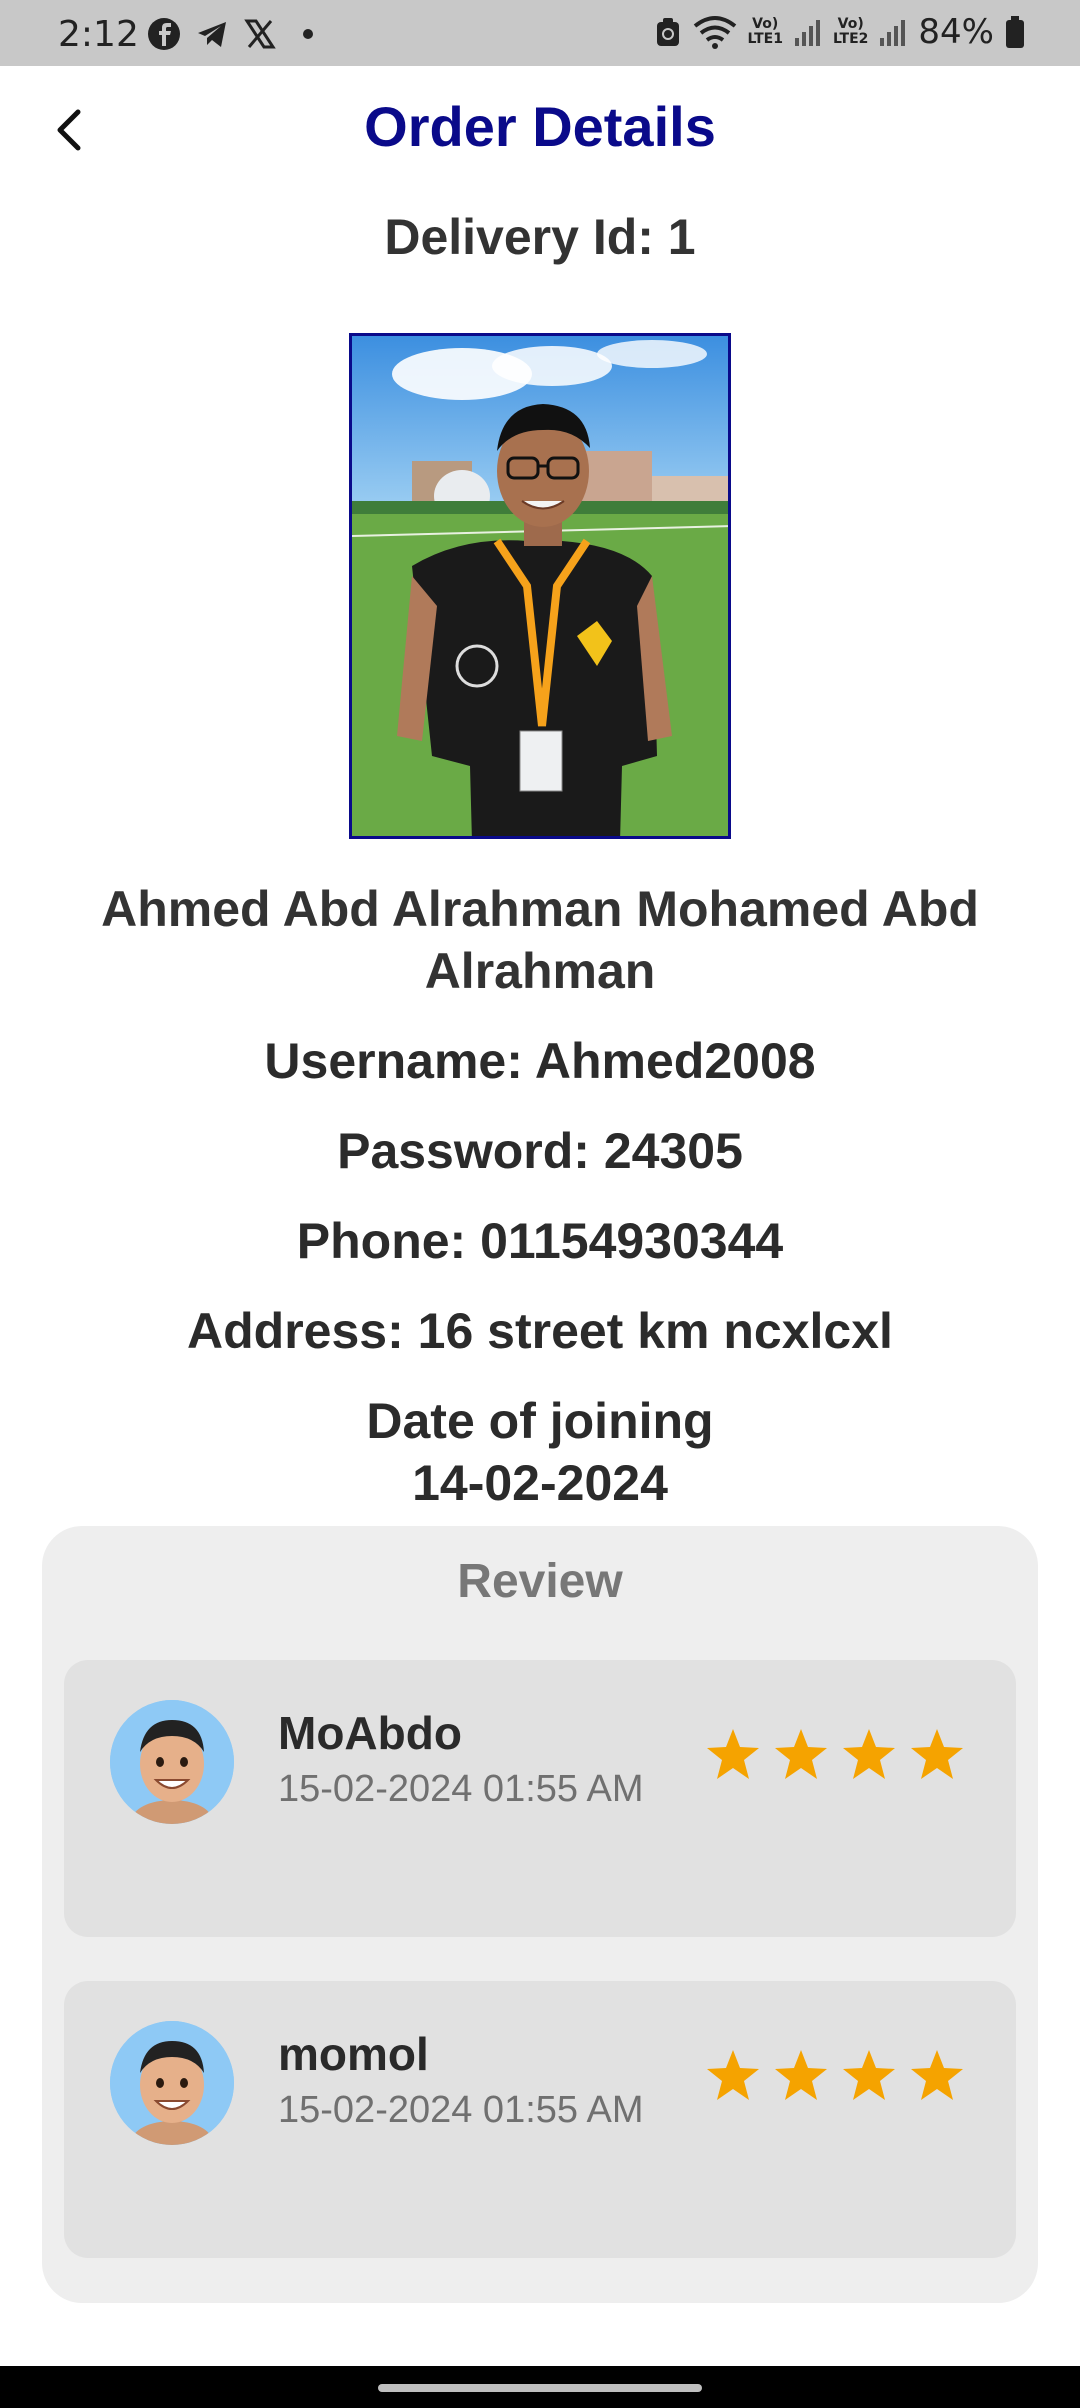  What do you see at coordinates (260, 34) in the screenshot?
I see `x-icon` at bounding box center [260, 34].